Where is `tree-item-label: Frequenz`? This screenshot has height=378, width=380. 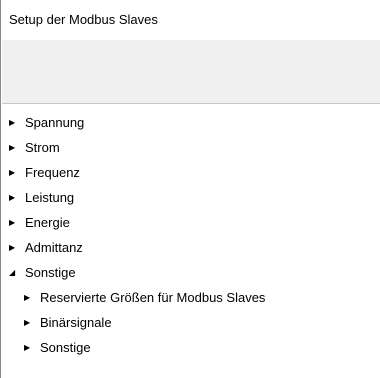
tree-item-label: Frequenz is located at coordinates (52, 172).